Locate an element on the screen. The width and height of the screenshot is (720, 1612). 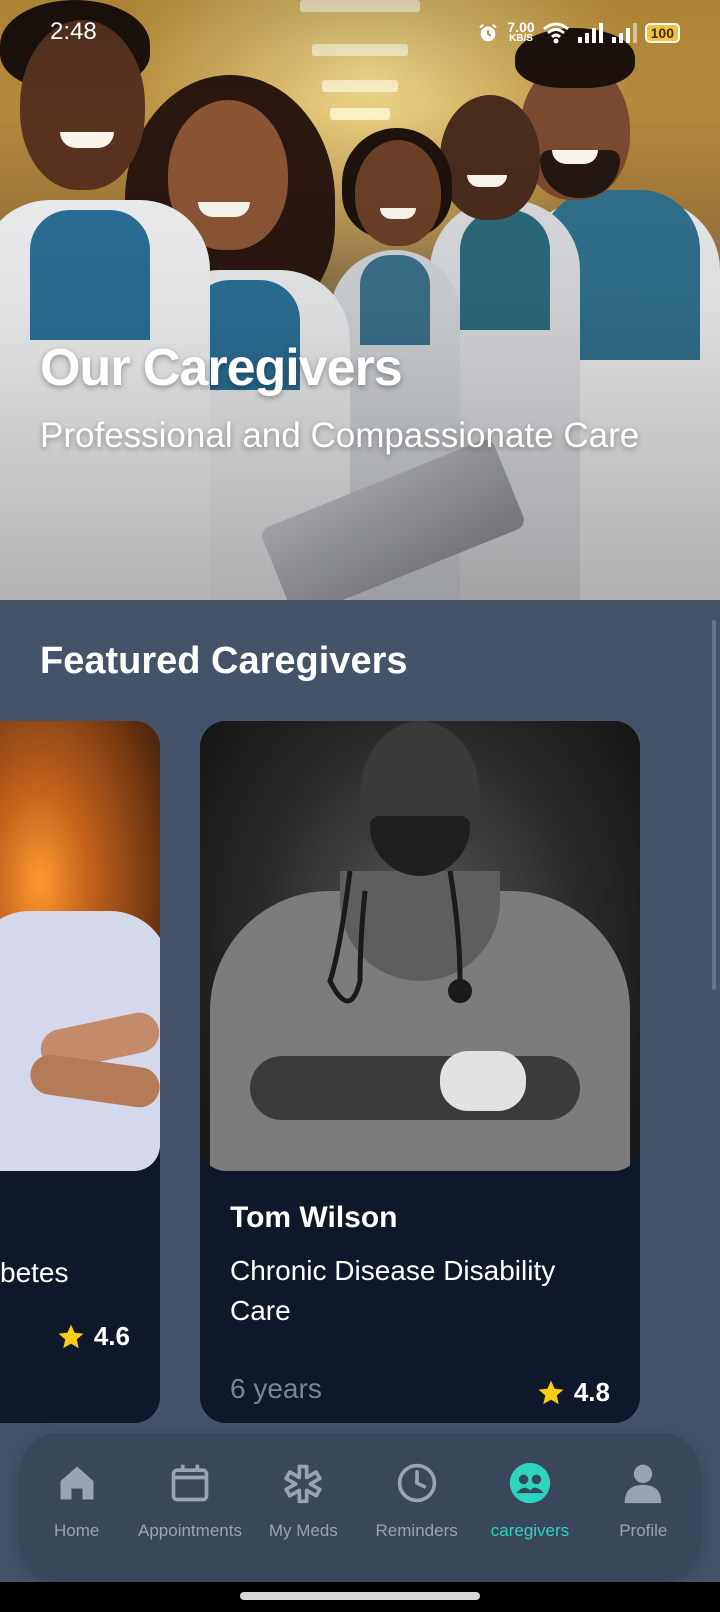
nav-label: Appointments is located at coordinates (190, 1530).